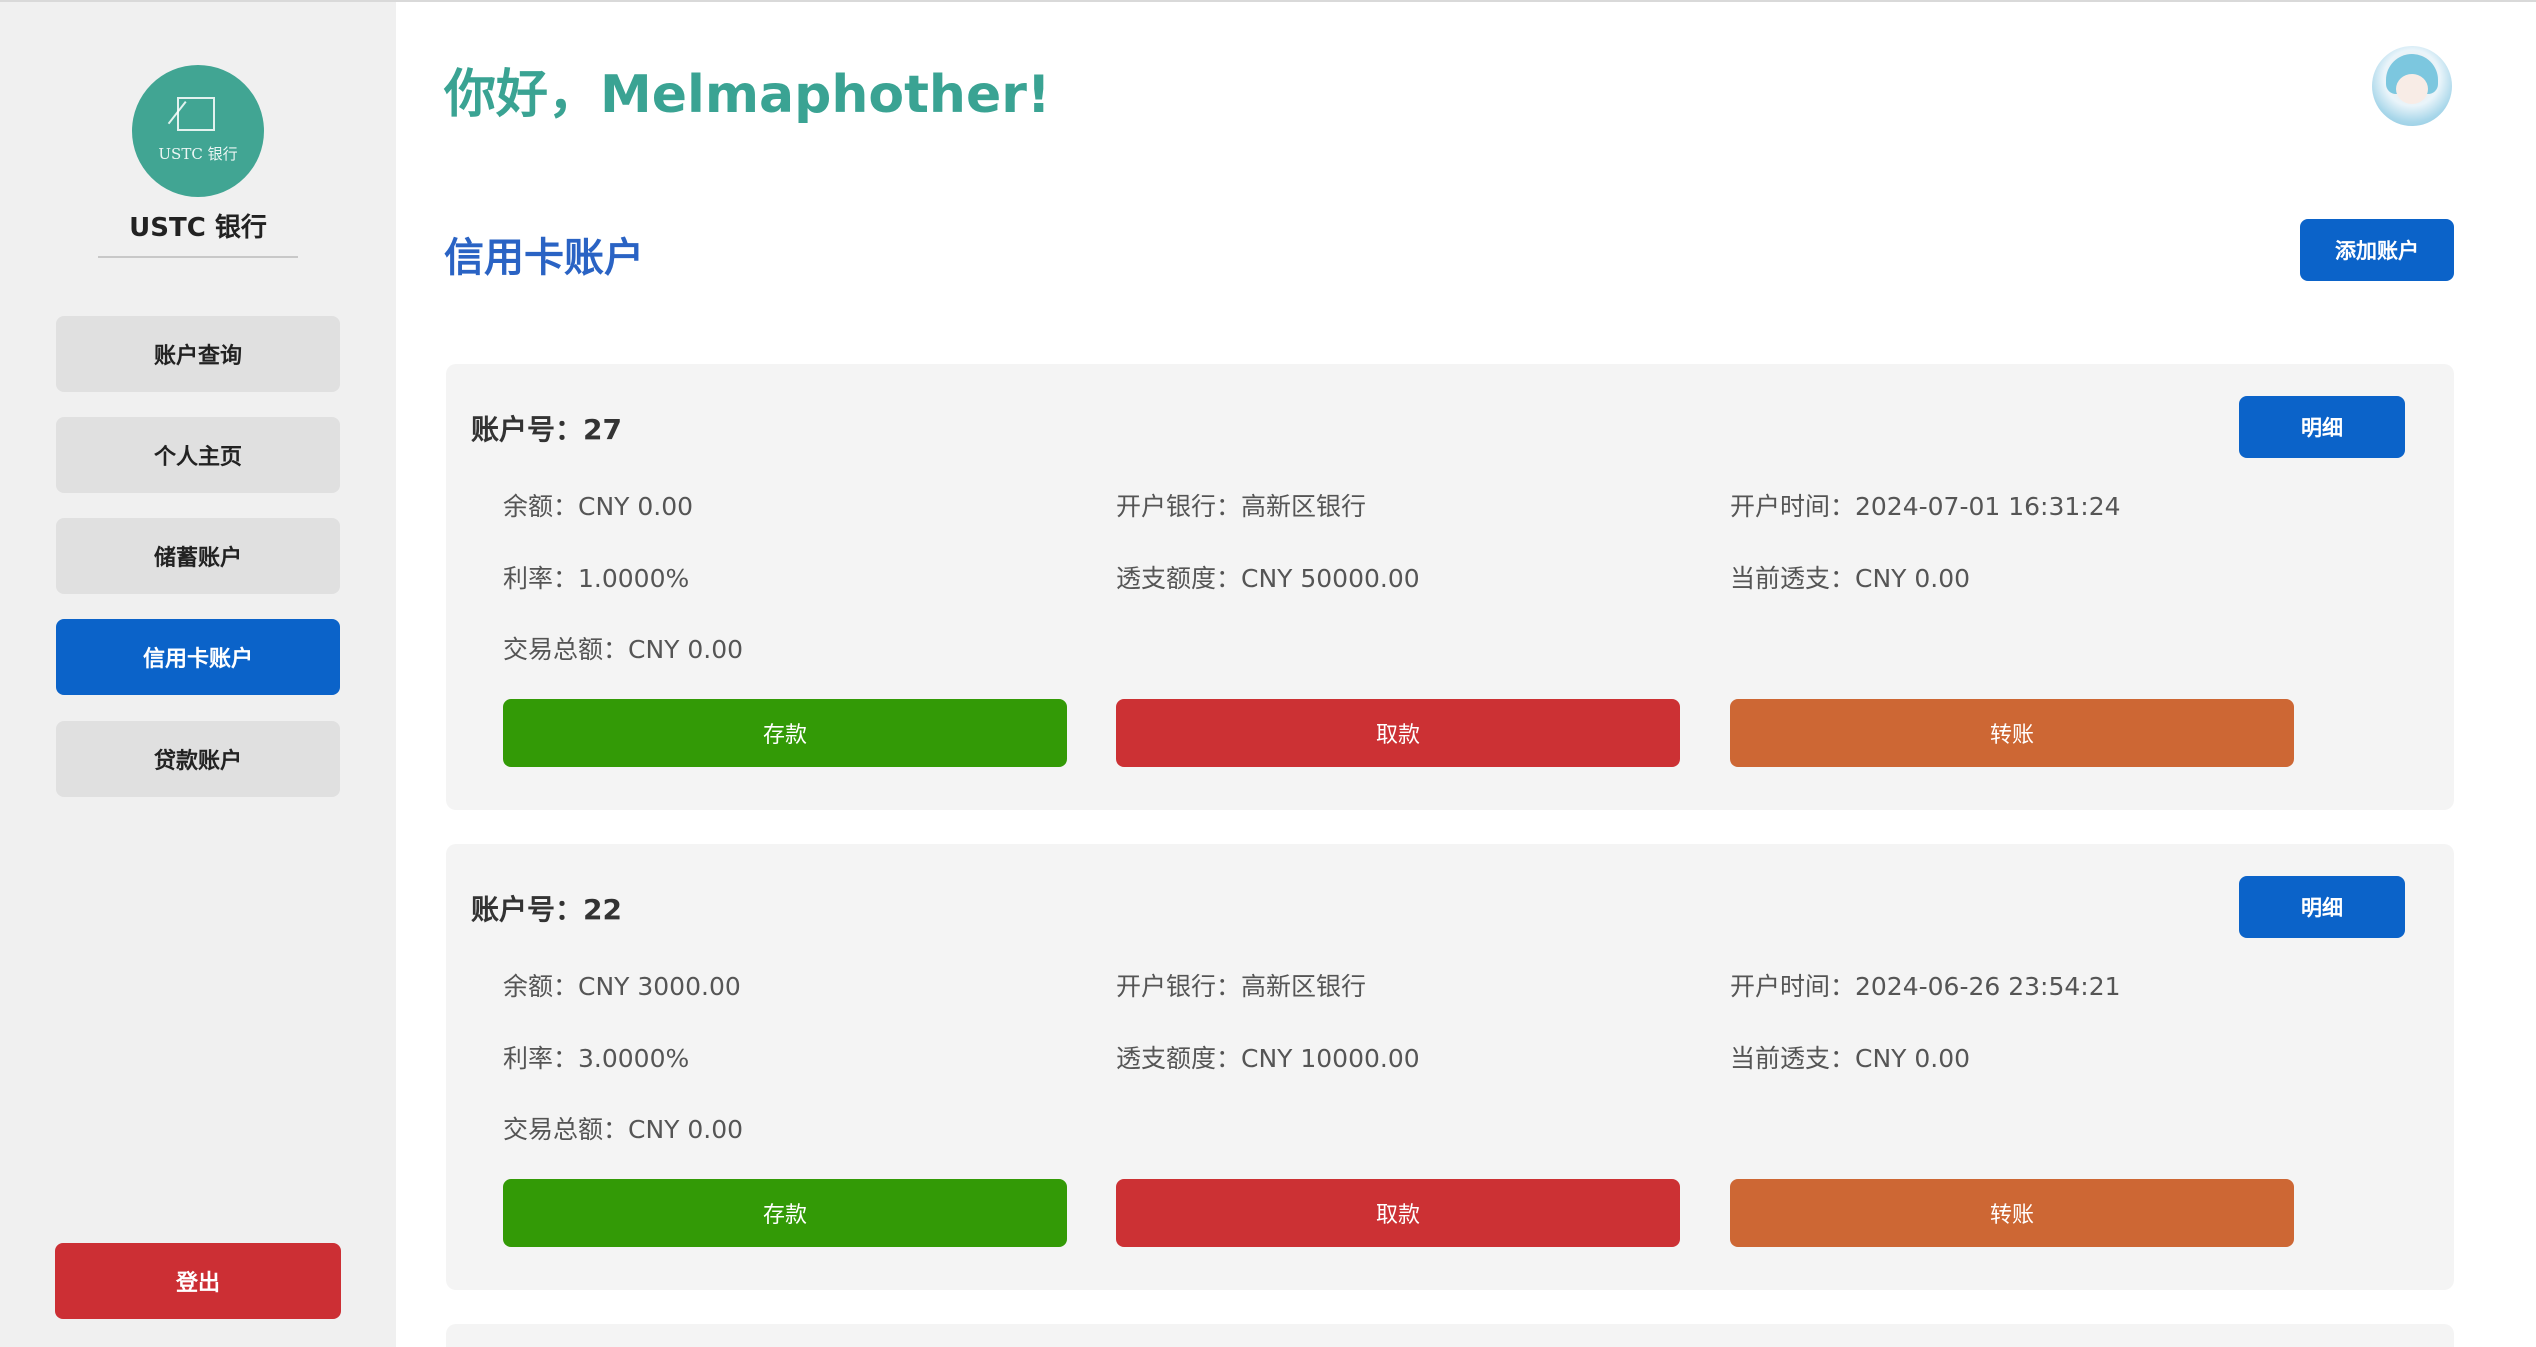  I want to click on logout-button: 登出, so click(198, 1281).